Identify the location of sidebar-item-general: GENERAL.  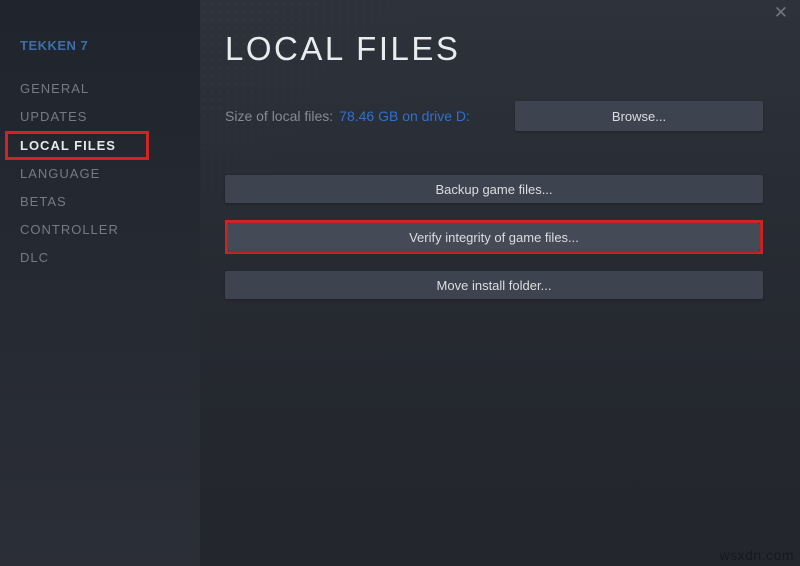
(110, 89).